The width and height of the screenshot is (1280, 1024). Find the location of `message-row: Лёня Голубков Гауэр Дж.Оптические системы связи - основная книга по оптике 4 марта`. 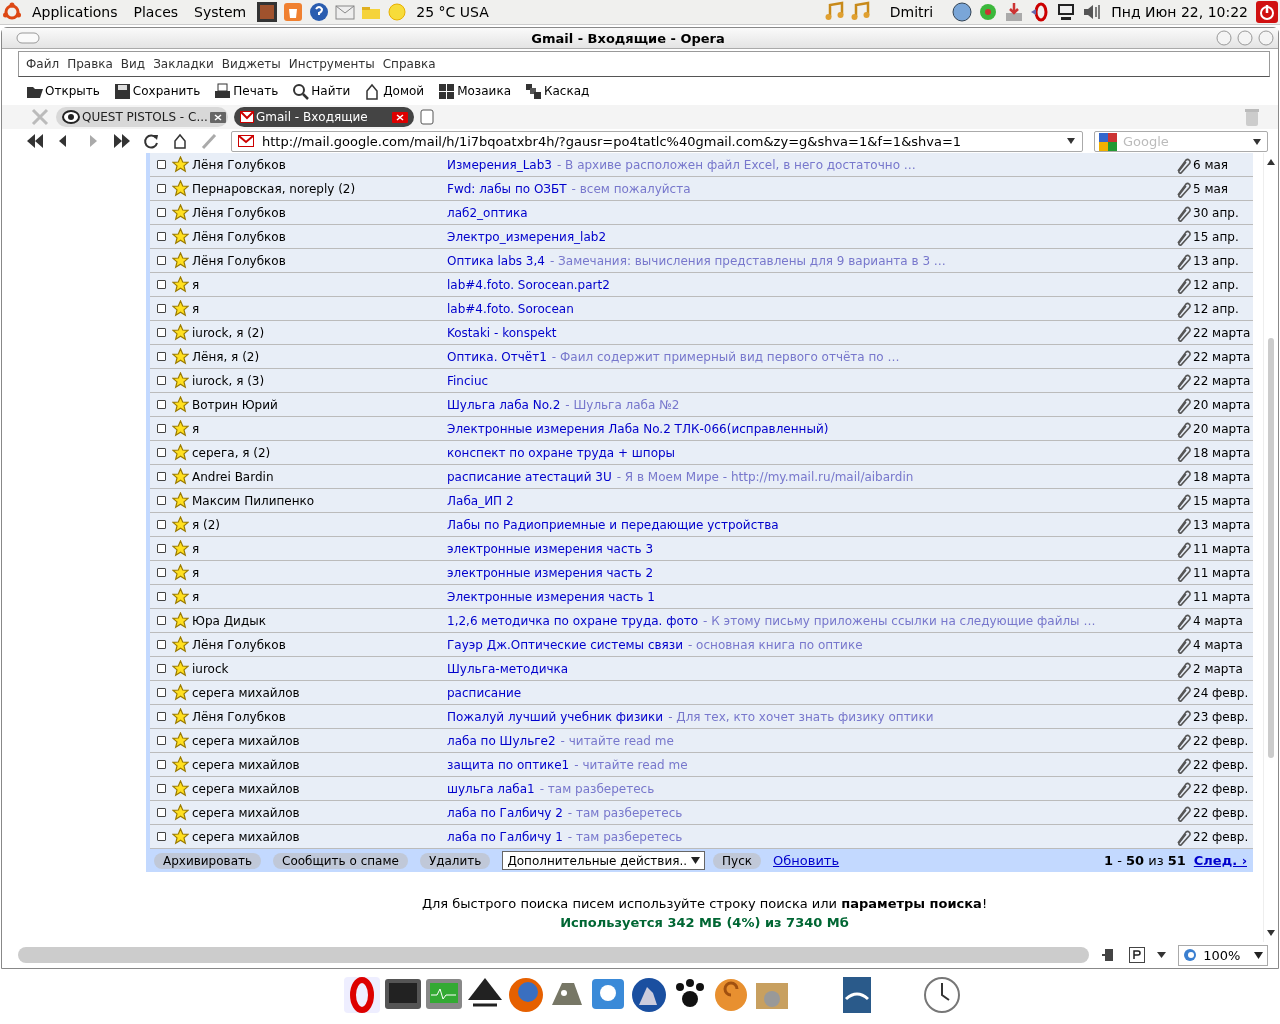

message-row: Лёня Голубков Гауэр Дж.Оптические системы связи - основная книга по оптике 4 марта is located at coordinates (701, 645).